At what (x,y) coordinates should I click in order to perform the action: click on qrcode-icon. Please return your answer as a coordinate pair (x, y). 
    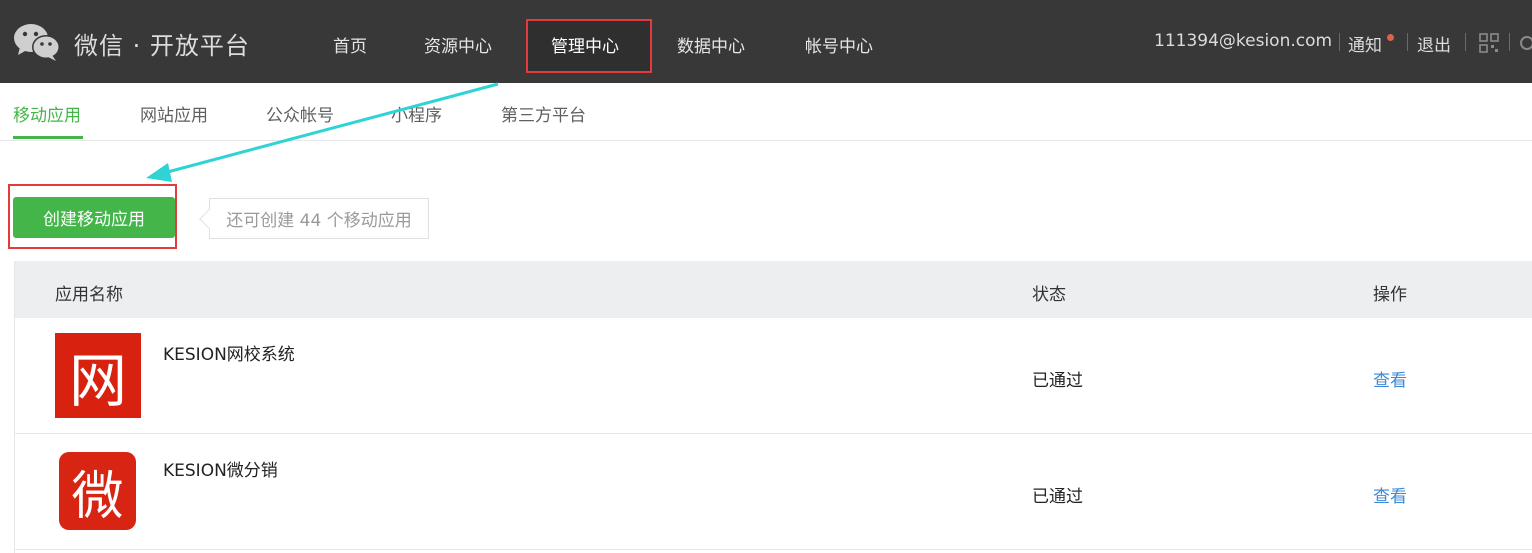
    Looking at the image, I should click on (1489, 43).